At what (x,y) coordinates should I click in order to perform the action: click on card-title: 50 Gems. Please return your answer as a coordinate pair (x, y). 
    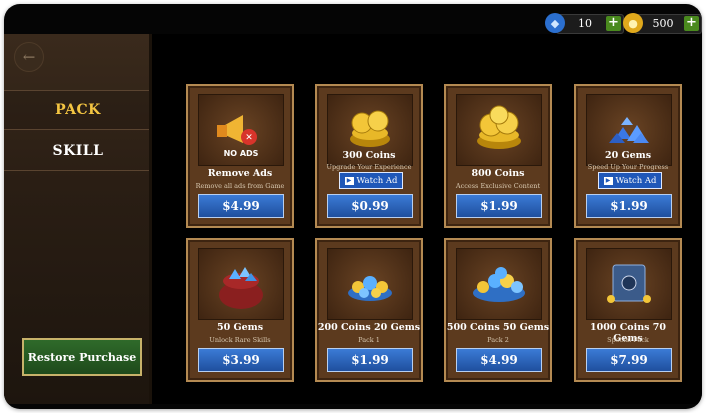
    Looking at the image, I should click on (240, 327).